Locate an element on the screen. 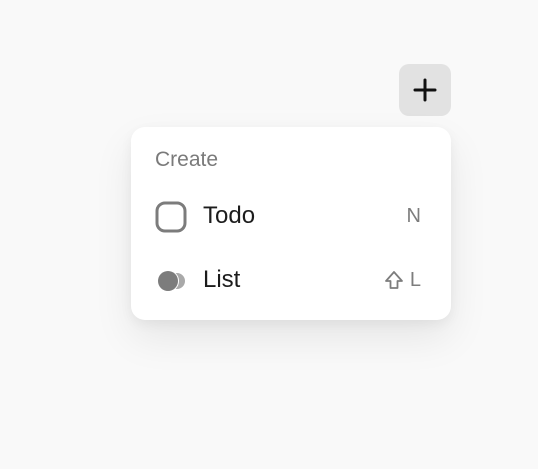 The width and height of the screenshot is (538, 469). menu-item-todo: Todo N is located at coordinates (291, 216).